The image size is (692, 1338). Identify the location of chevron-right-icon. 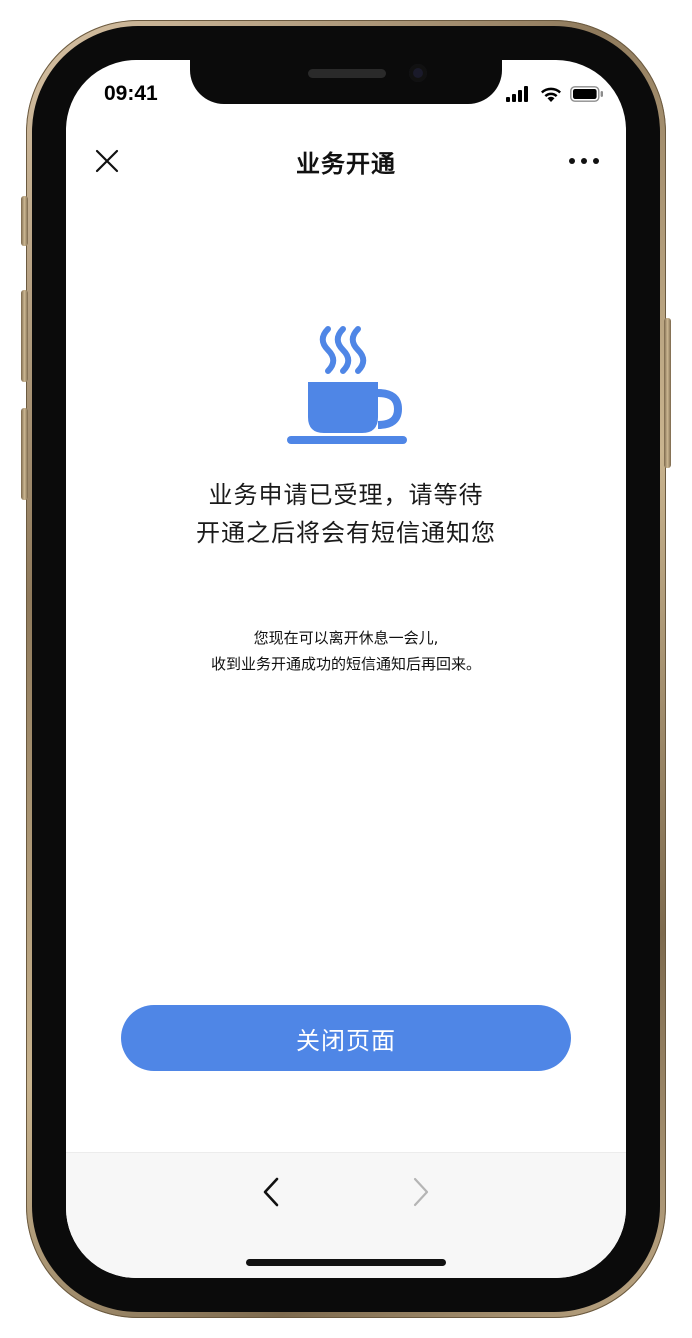
(420, 1192).